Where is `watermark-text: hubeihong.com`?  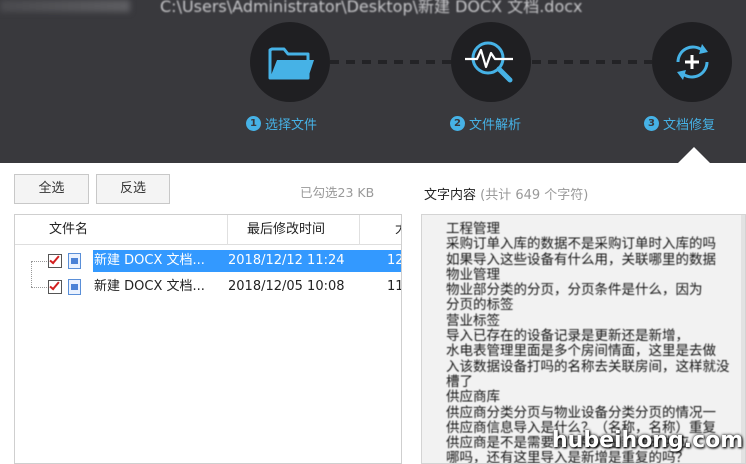 watermark-text: hubeihong.com is located at coordinates (648, 440).